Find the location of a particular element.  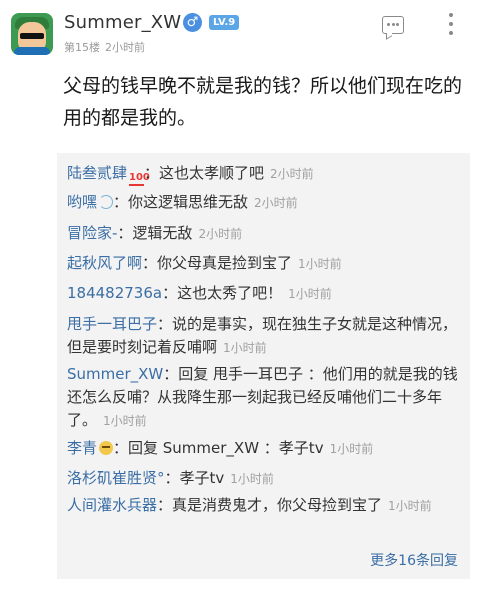

more-options-icon is located at coordinates (451, 24).